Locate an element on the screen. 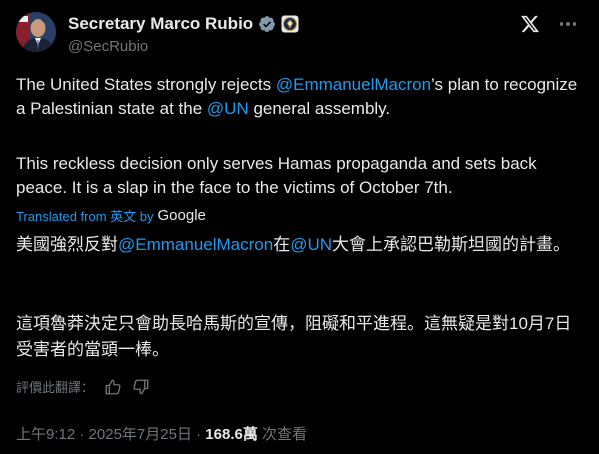  author-name-row: Secretary Marco Rubio is located at coordinates (183, 24).